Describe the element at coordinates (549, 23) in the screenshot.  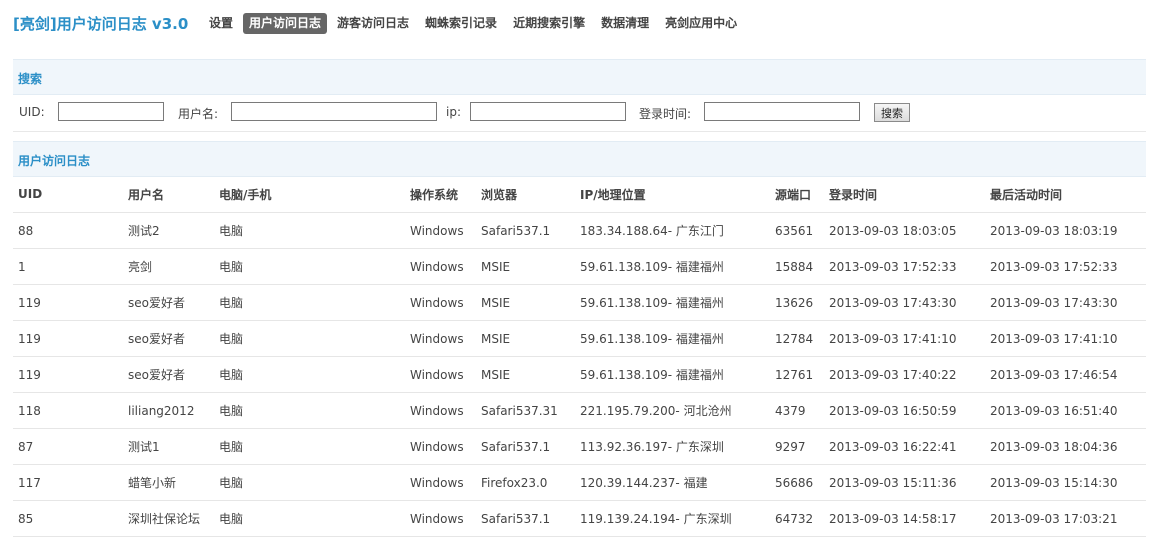
I see `nav-tab-recent-search-engines: 近期搜索引擎` at that location.